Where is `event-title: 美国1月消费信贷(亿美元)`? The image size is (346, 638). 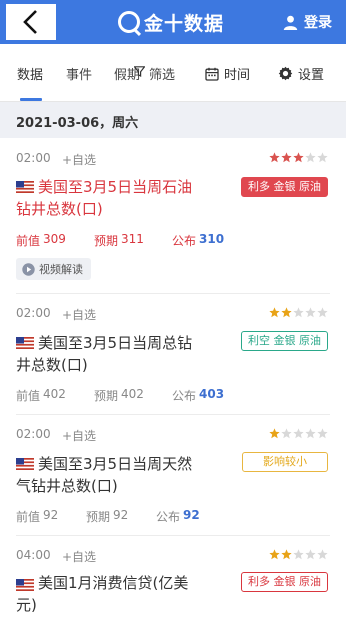
event-title: 美国1月消费信贷(亿美元) is located at coordinates (102, 594).